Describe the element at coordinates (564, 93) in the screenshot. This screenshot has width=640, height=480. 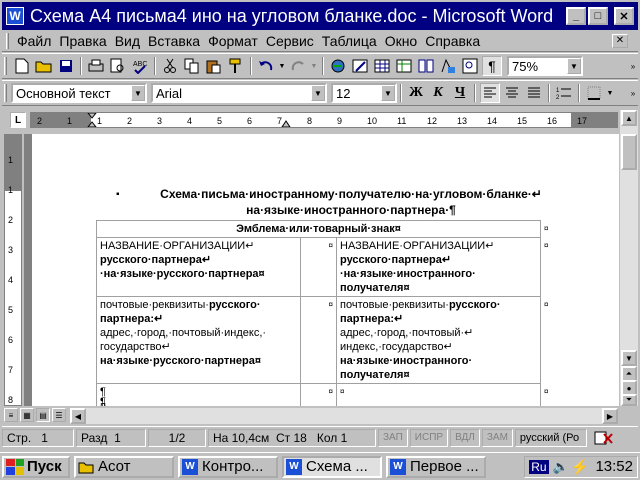
I see `numbering-icon: 12` at that location.